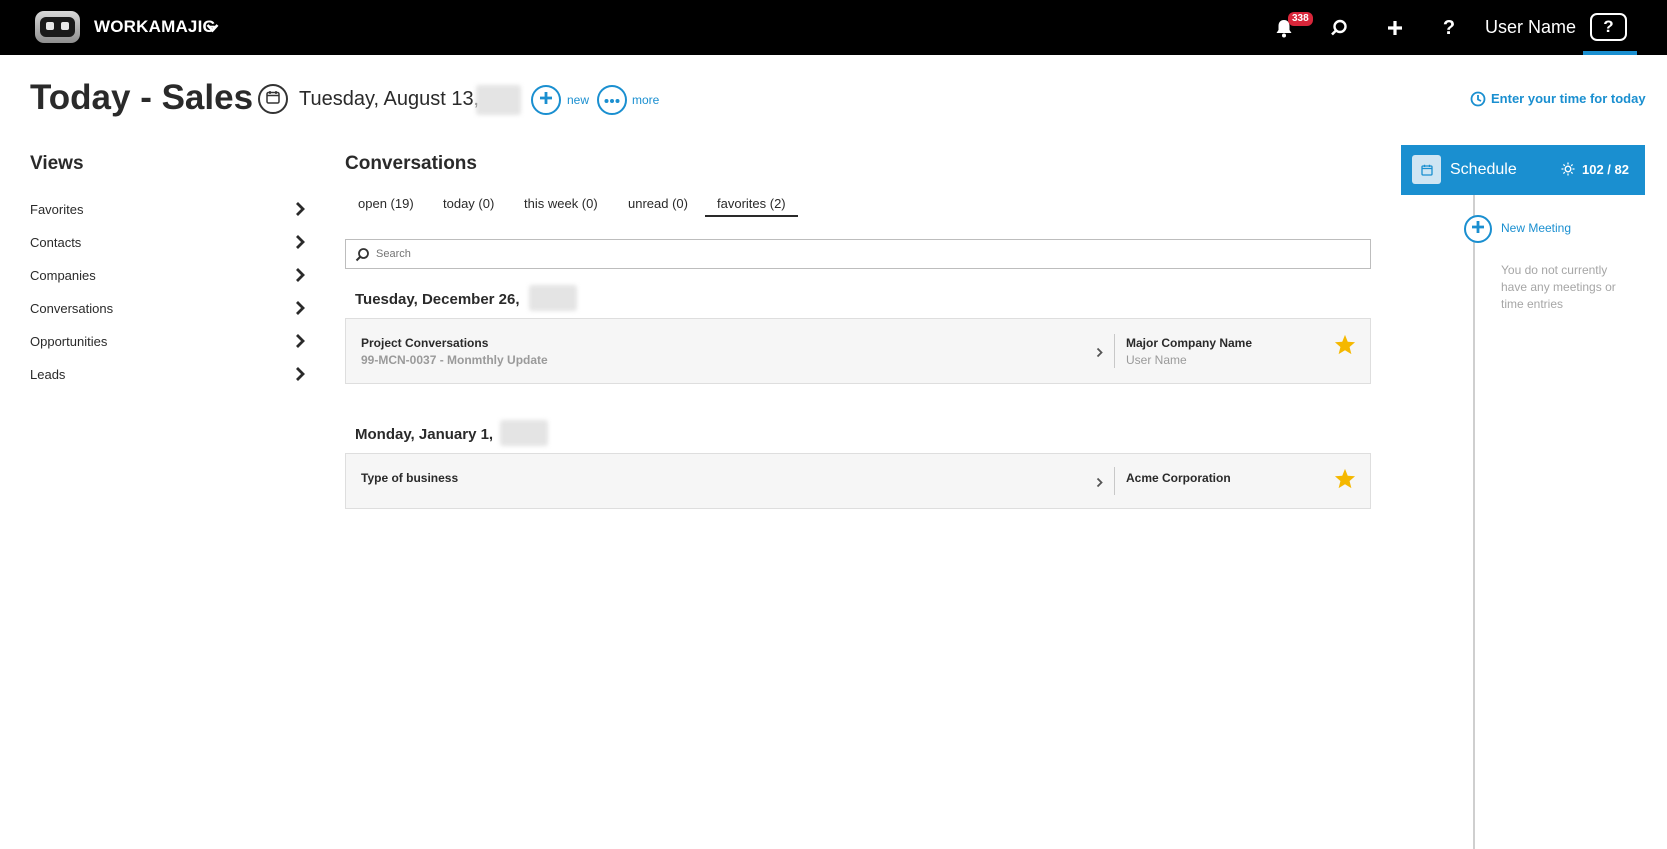 The width and height of the screenshot is (1667, 849). Describe the element at coordinates (142, 97) in the screenshot. I see `page-title: Today - Sales` at that location.